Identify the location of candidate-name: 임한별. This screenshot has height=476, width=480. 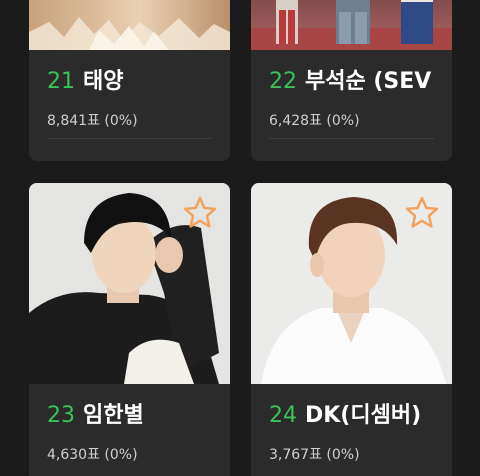
(113, 415).